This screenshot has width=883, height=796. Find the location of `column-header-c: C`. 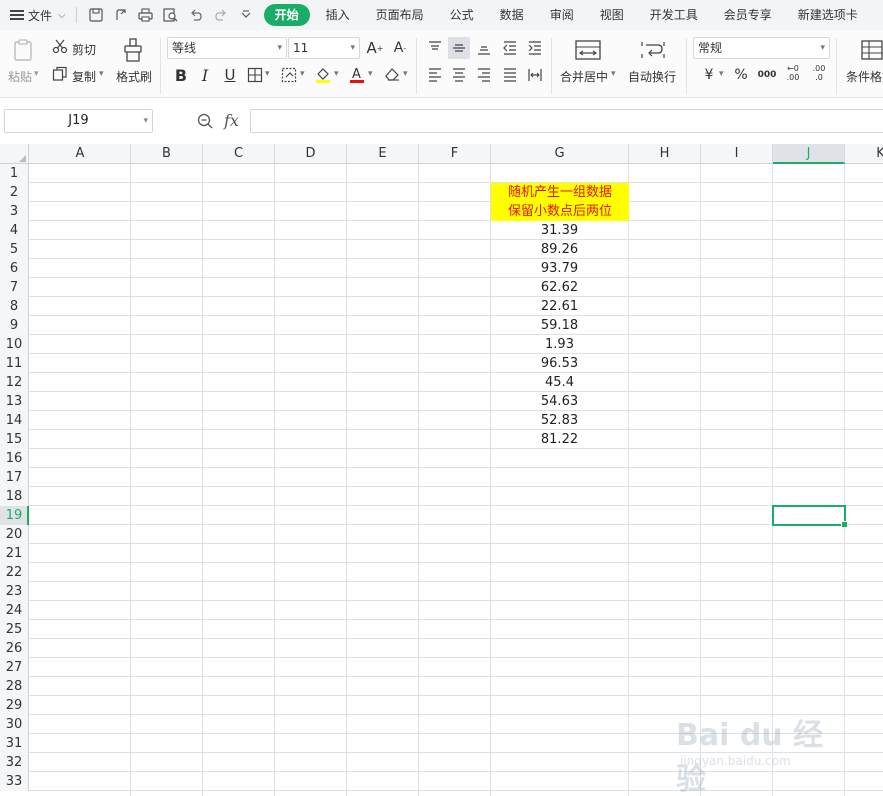

column-header-c: C is located at coordinates (239, 154).